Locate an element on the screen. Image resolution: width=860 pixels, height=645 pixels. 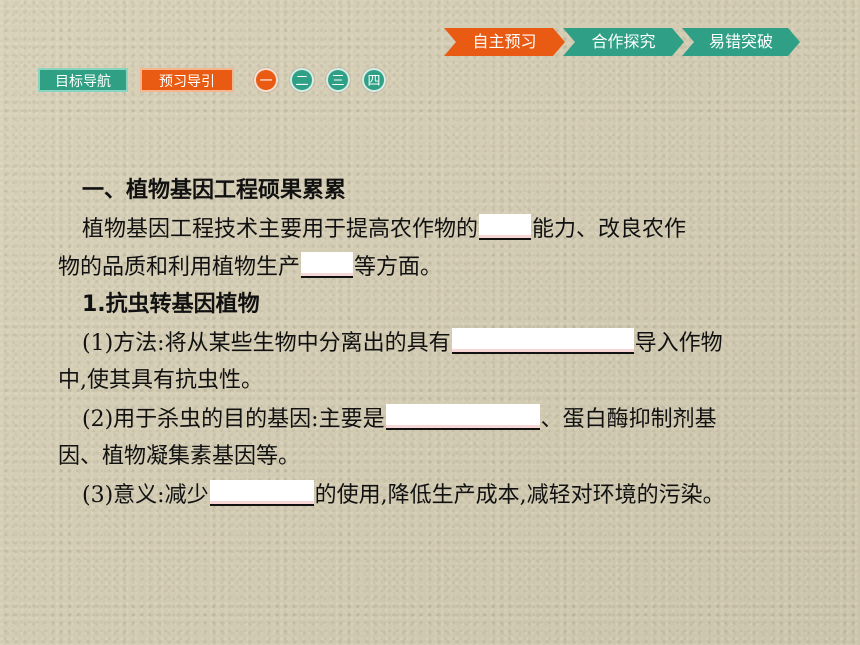
item-3-line-1-part-1: (3)意义:减少 is located at coordinates (145, 495).